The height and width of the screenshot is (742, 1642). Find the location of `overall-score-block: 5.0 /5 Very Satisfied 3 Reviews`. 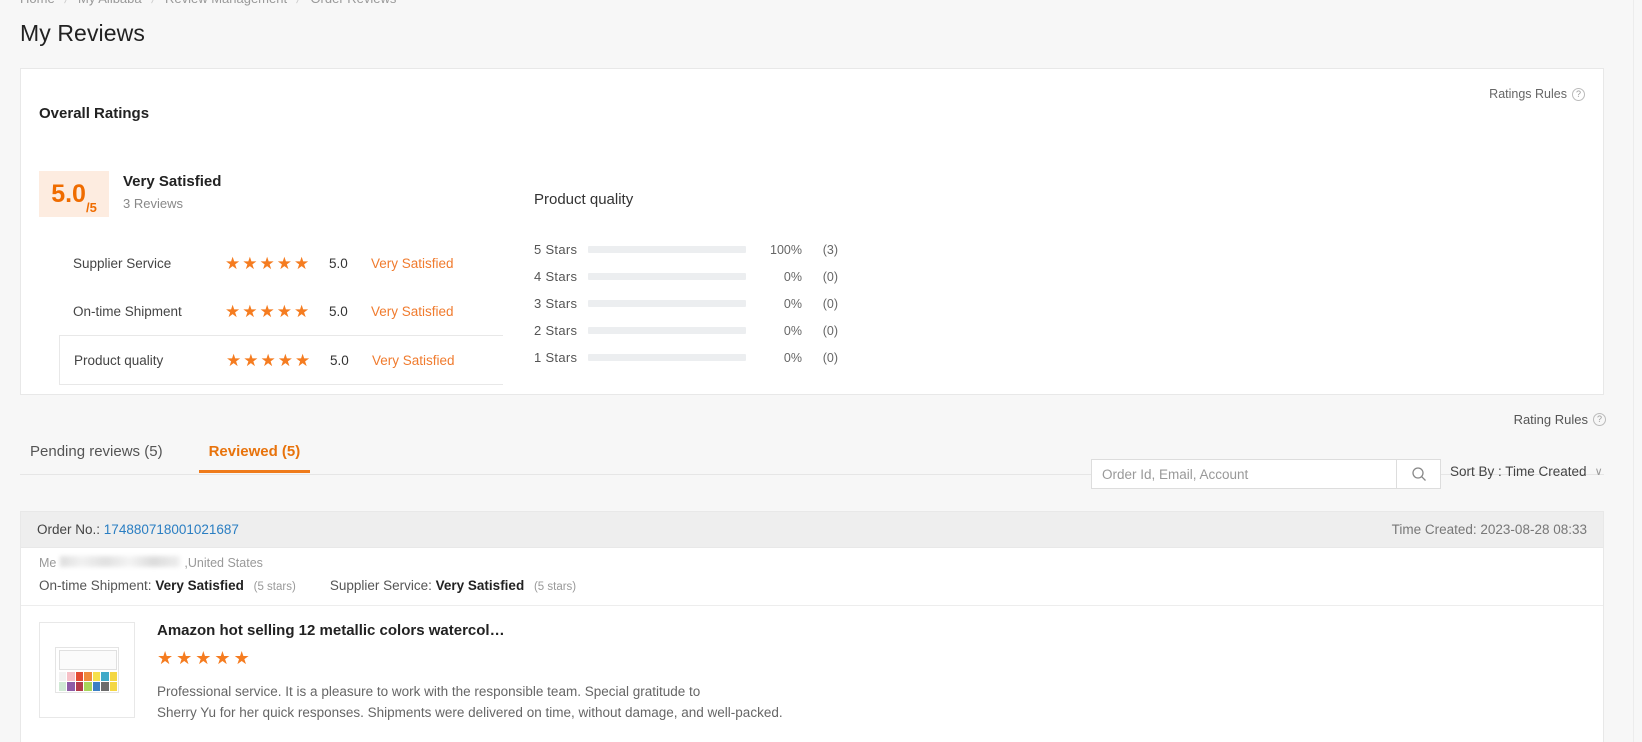

overall-score-block: 5.0 /5 Very Satisfied 3 Reviews is located at coordinates (130, 194).